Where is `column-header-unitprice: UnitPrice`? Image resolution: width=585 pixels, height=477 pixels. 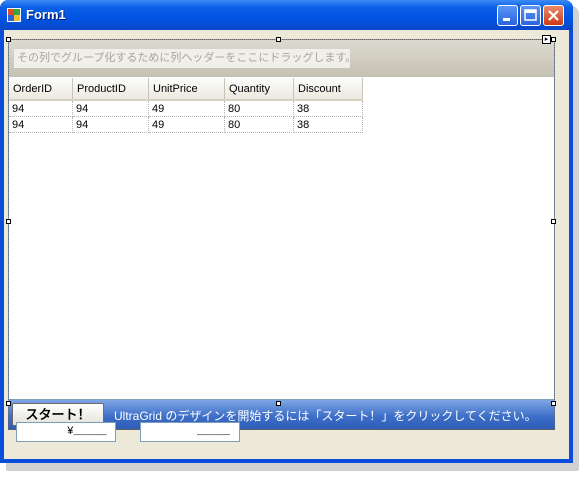
column-header-unitprice: UnitPrice is located at coordinates (186, 89).